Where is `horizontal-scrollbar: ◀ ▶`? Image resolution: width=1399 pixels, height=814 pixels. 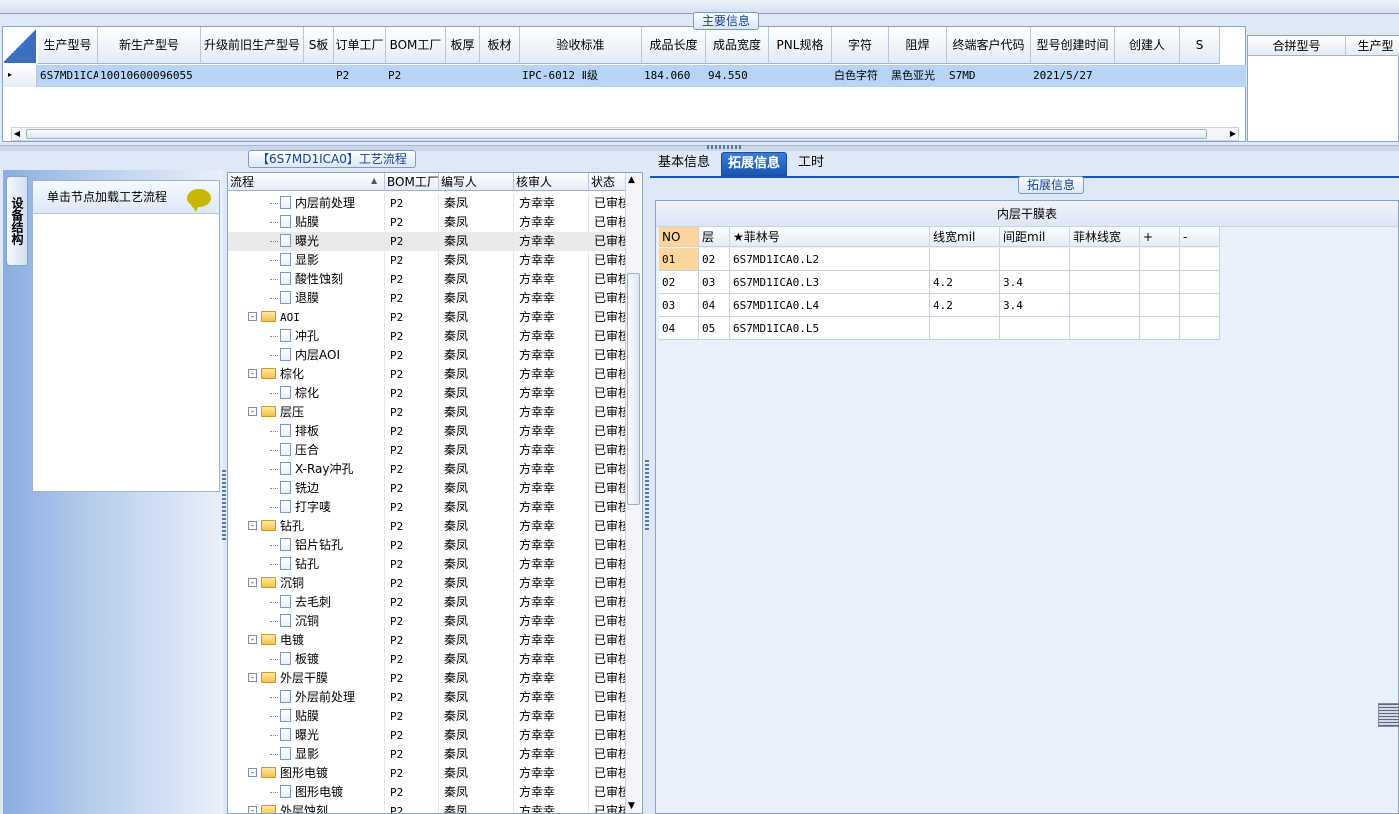 horizontal-scrollbar: ◀ ▶ is located at coordinates (625, 134).